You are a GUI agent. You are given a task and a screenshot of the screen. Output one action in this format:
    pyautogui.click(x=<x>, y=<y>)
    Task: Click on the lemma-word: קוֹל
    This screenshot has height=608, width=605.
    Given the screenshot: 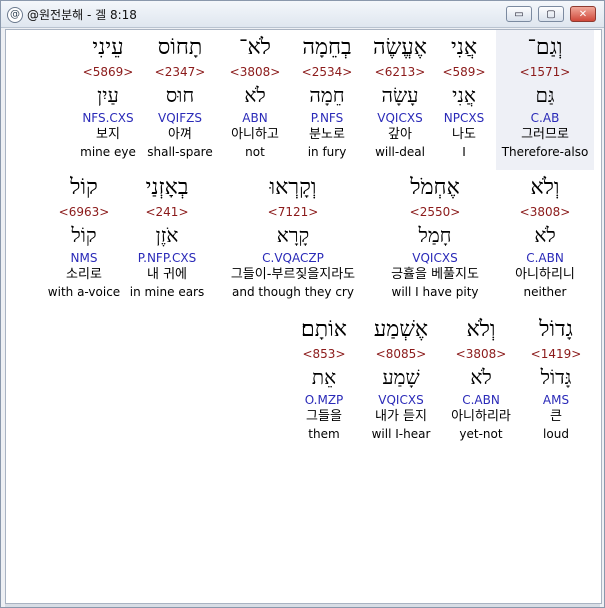 What is the action you would take?
    pyautogui.click(x=84, y=235)
    